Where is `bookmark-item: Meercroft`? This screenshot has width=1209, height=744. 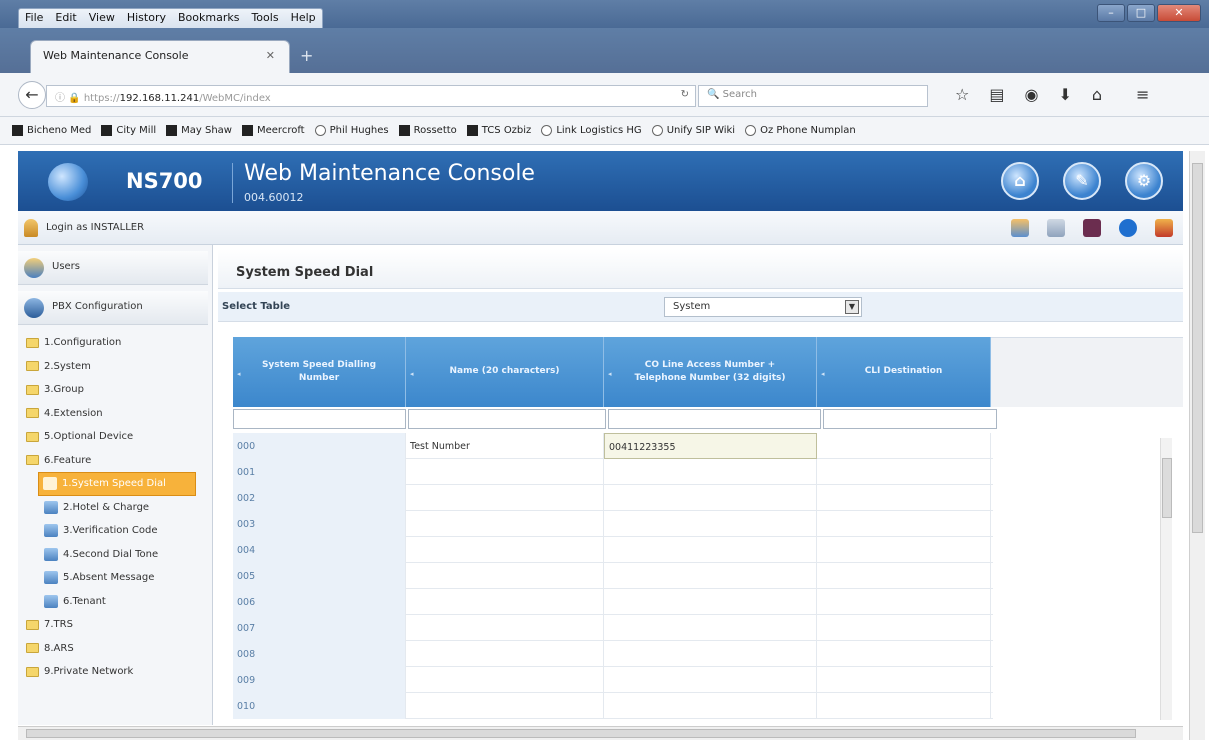 bookmark-item: Meercroft is located at coordinates (273, 130).